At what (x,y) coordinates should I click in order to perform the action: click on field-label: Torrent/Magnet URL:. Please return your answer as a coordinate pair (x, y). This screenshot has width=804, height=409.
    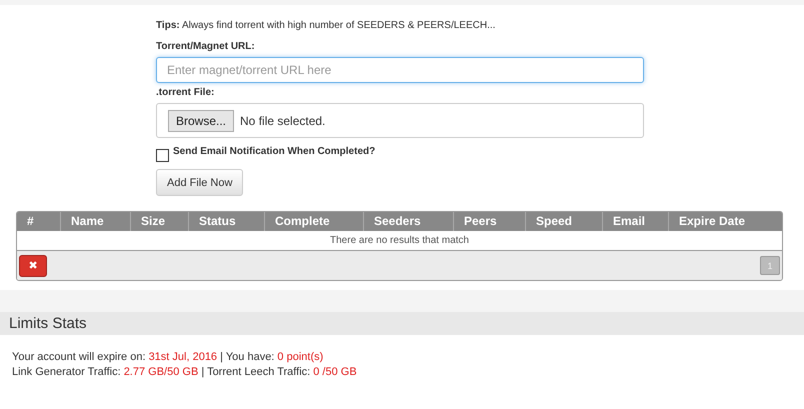
    Looking at the image, I should click on (206, 46).